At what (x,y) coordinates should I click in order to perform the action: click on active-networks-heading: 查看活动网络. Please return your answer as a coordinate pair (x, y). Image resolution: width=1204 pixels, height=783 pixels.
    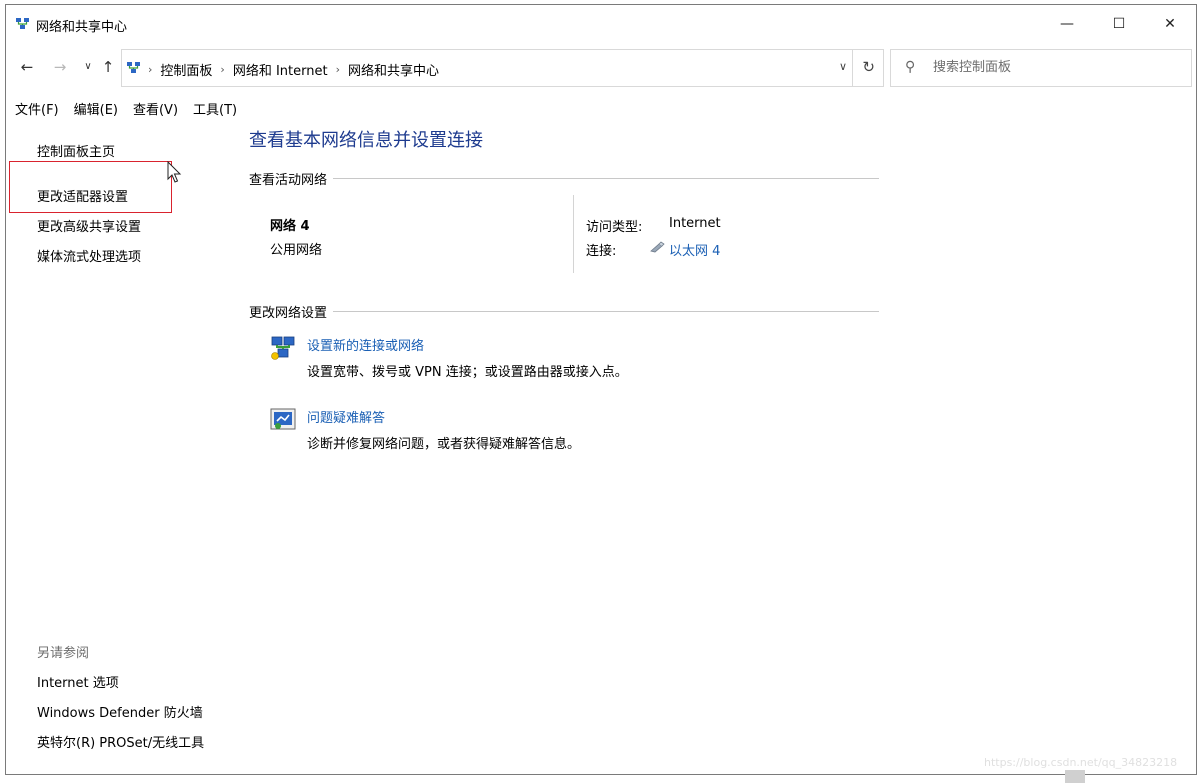
    Looking at the image, I should click on (564, 178).